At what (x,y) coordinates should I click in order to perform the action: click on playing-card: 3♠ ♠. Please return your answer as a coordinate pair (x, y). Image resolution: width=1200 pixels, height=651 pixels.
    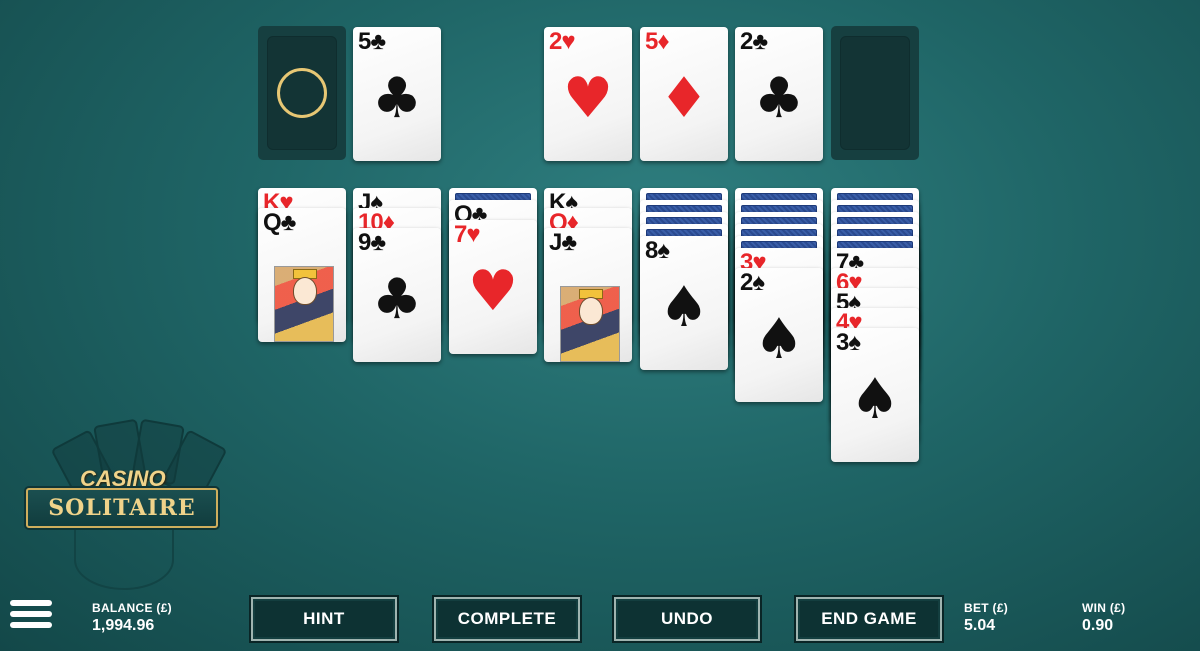
    Looking at the image, I should click on (875, 395).